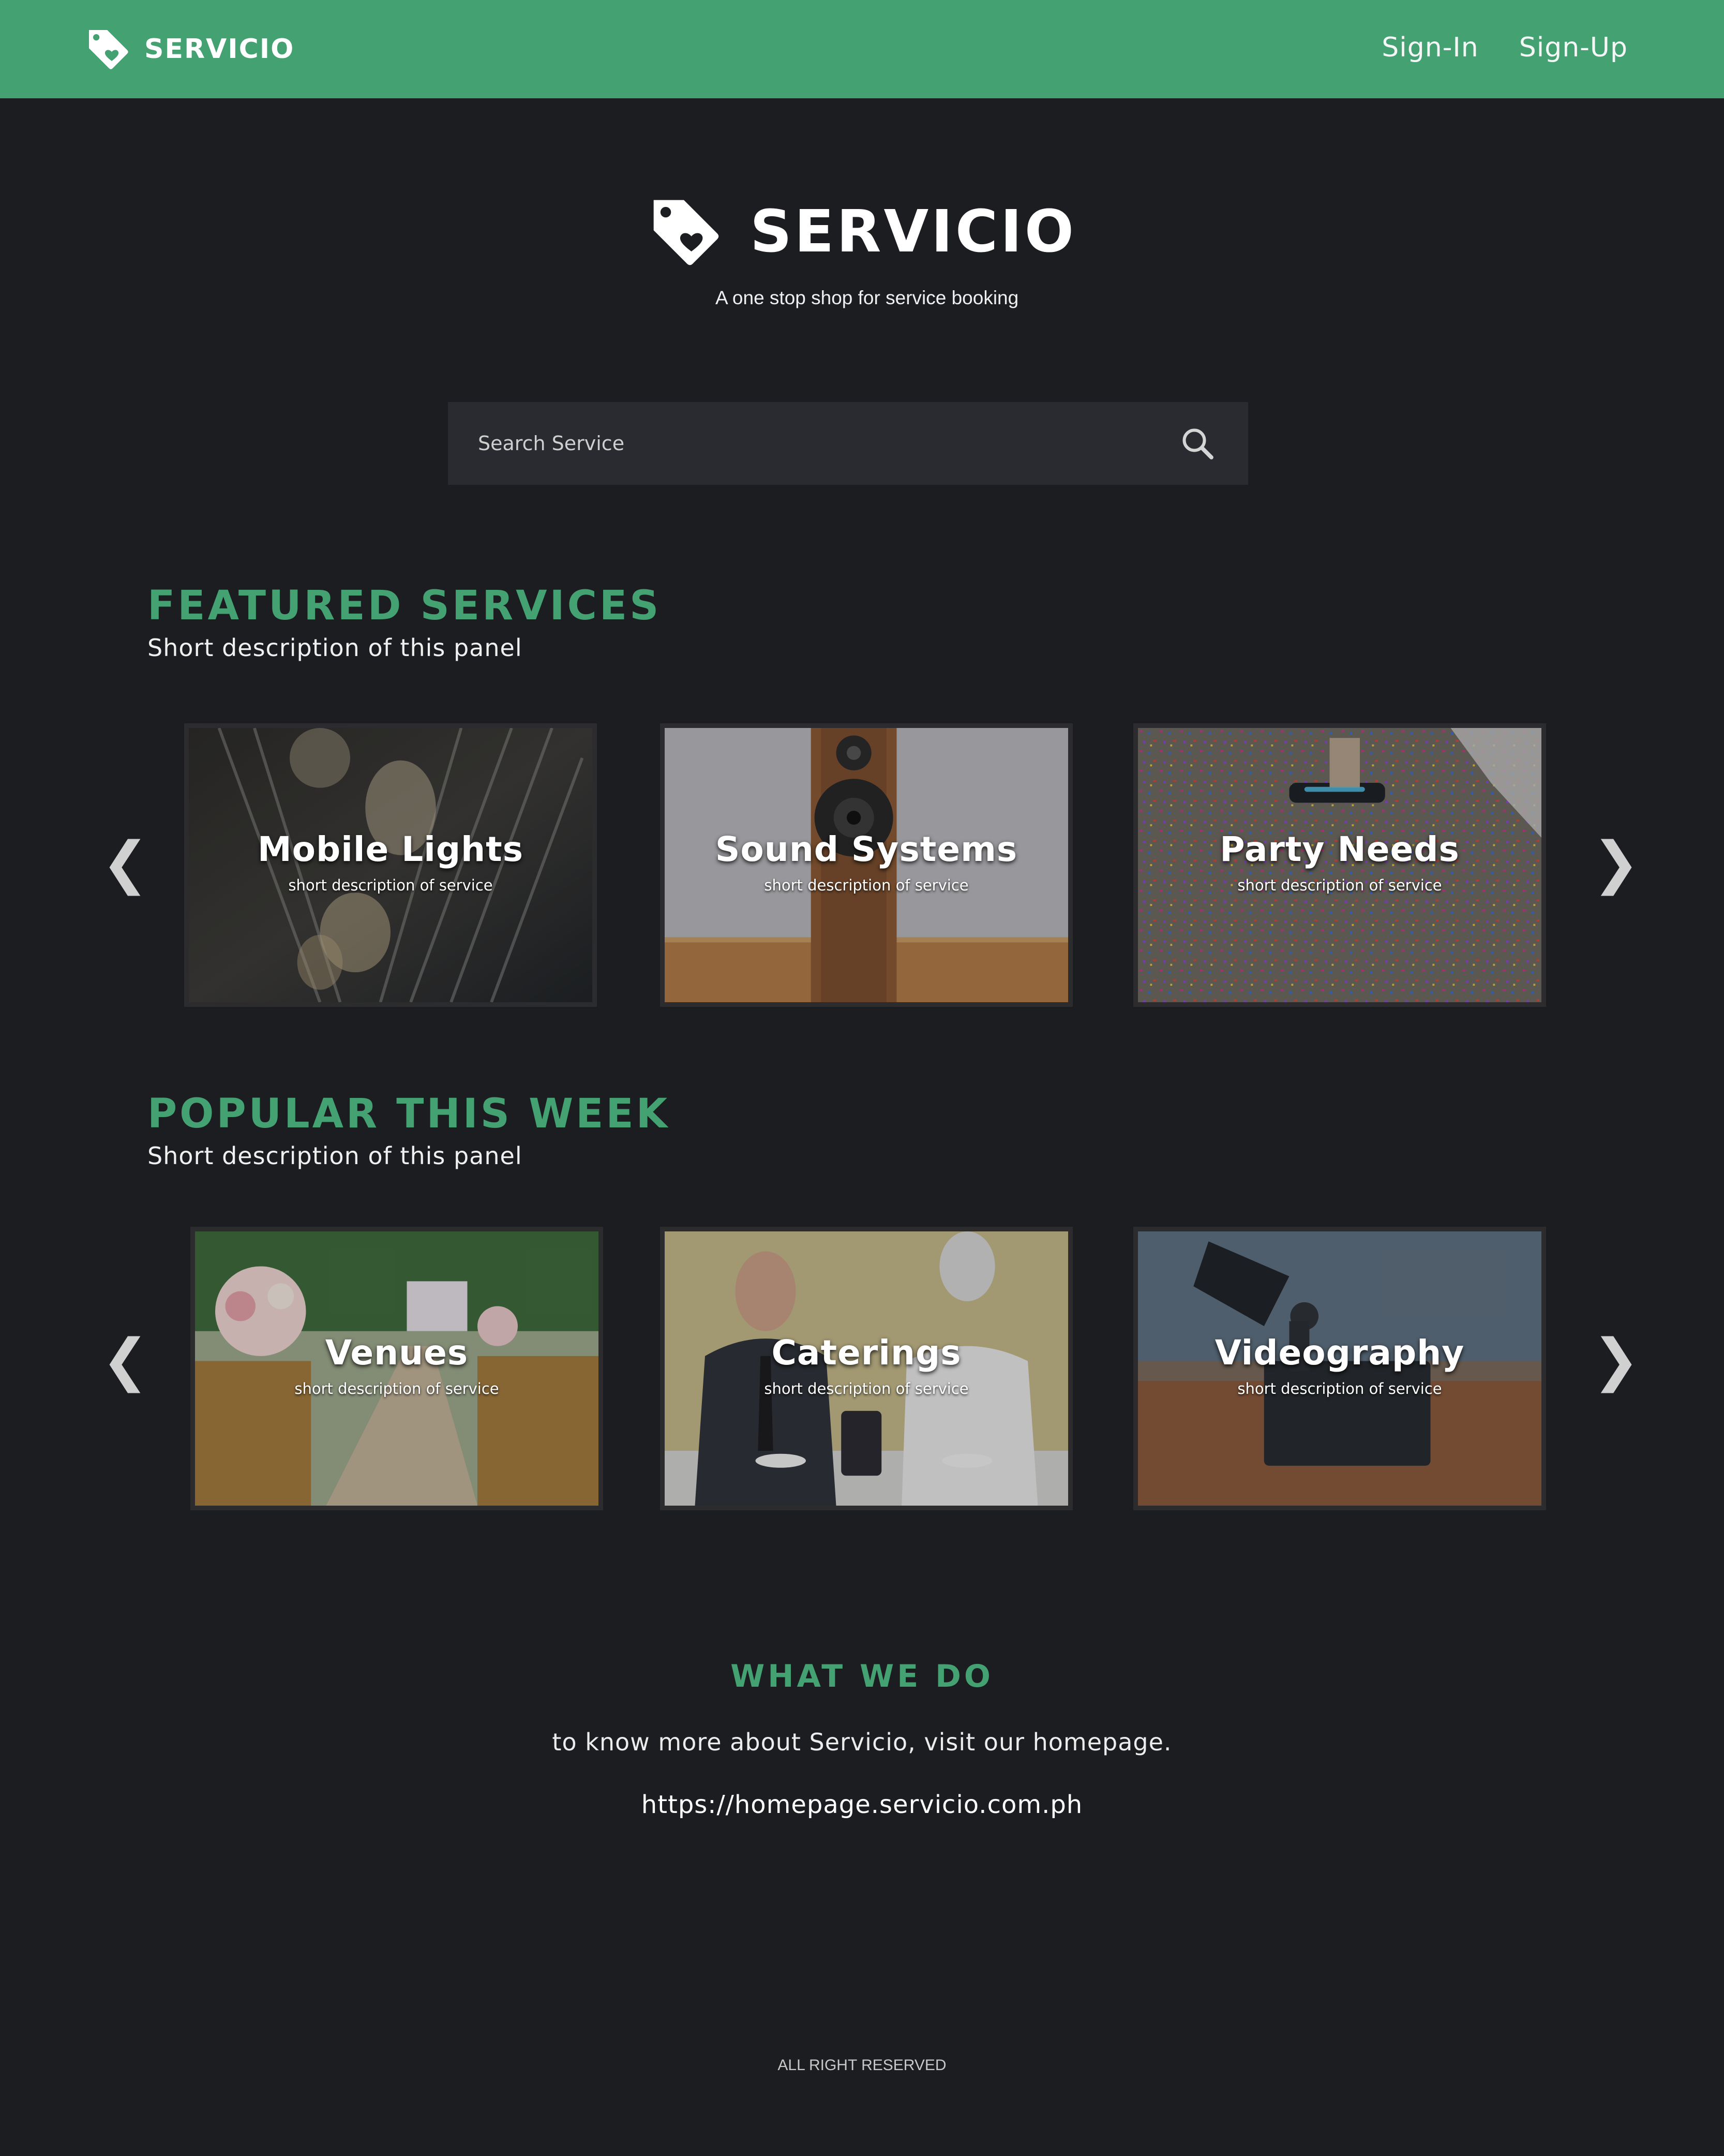 The height and width of the screenshot is (2156, 1724). I want to click on featured-title: FEATURED SERVICES, so click(405, 606).